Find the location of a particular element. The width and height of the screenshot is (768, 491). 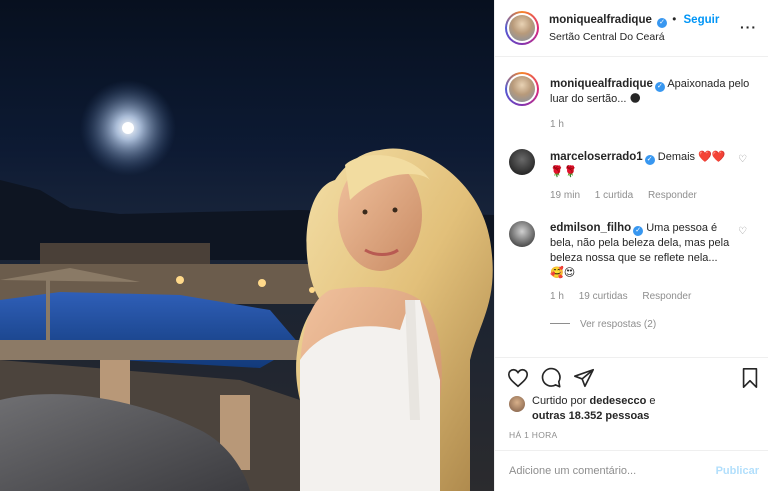

liked-by-middle: e is located at coordinates (652, 401).